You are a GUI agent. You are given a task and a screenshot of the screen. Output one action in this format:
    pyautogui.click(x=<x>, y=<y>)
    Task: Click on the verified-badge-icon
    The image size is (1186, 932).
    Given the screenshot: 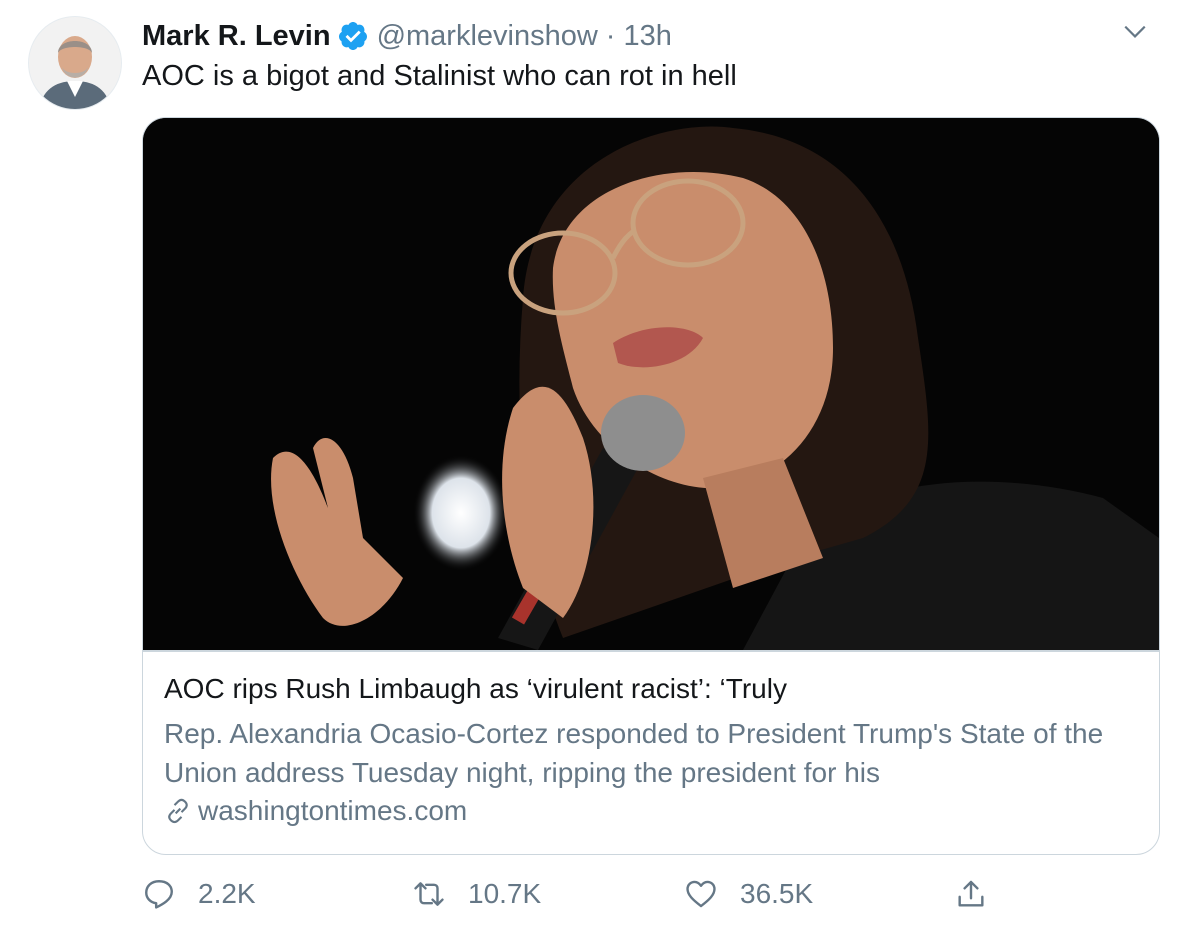 What is the action you would take?
    pyautogui.click(x=353, y=36)
    